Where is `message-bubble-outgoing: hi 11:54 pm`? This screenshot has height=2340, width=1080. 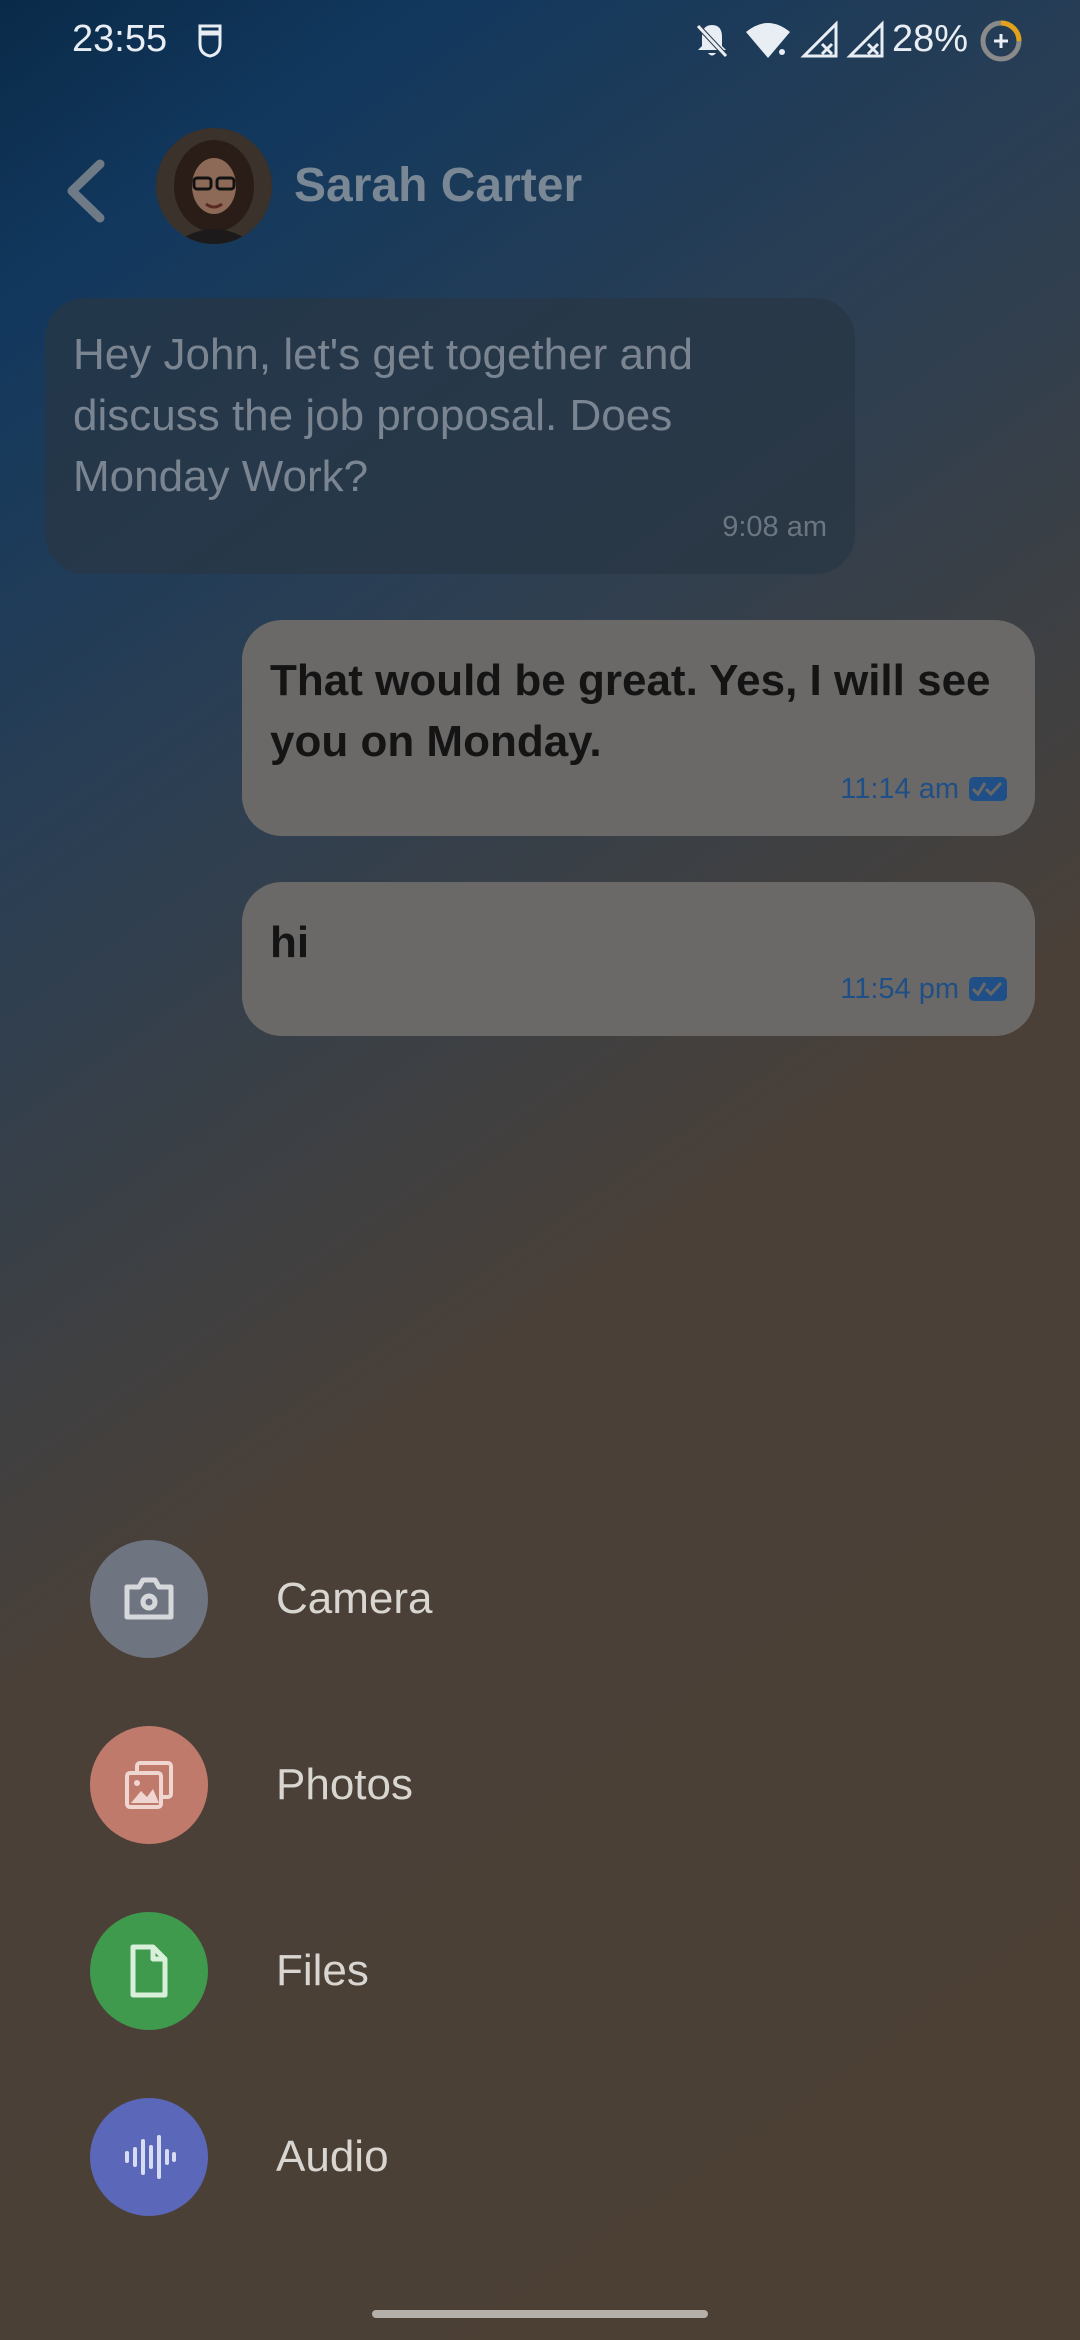
message-bubble-outgoing: hi 11:54 pm is located at coordinates (638, 959).